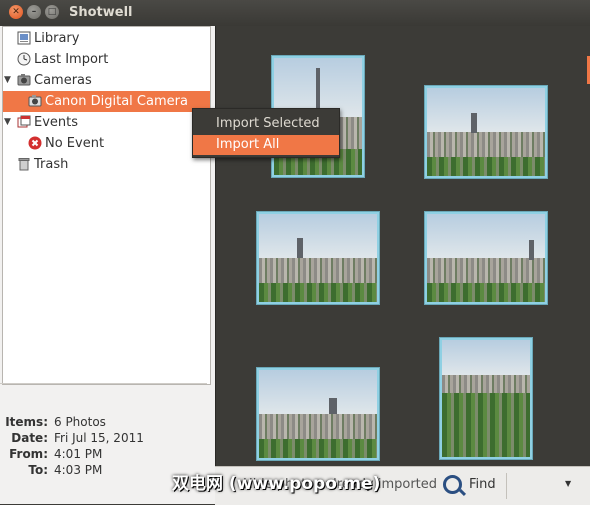  What do you see at coordinates (71, 59) in the screenshot?
I see `sidebar-item-label: Last Import` at bounding box center [71, 59].